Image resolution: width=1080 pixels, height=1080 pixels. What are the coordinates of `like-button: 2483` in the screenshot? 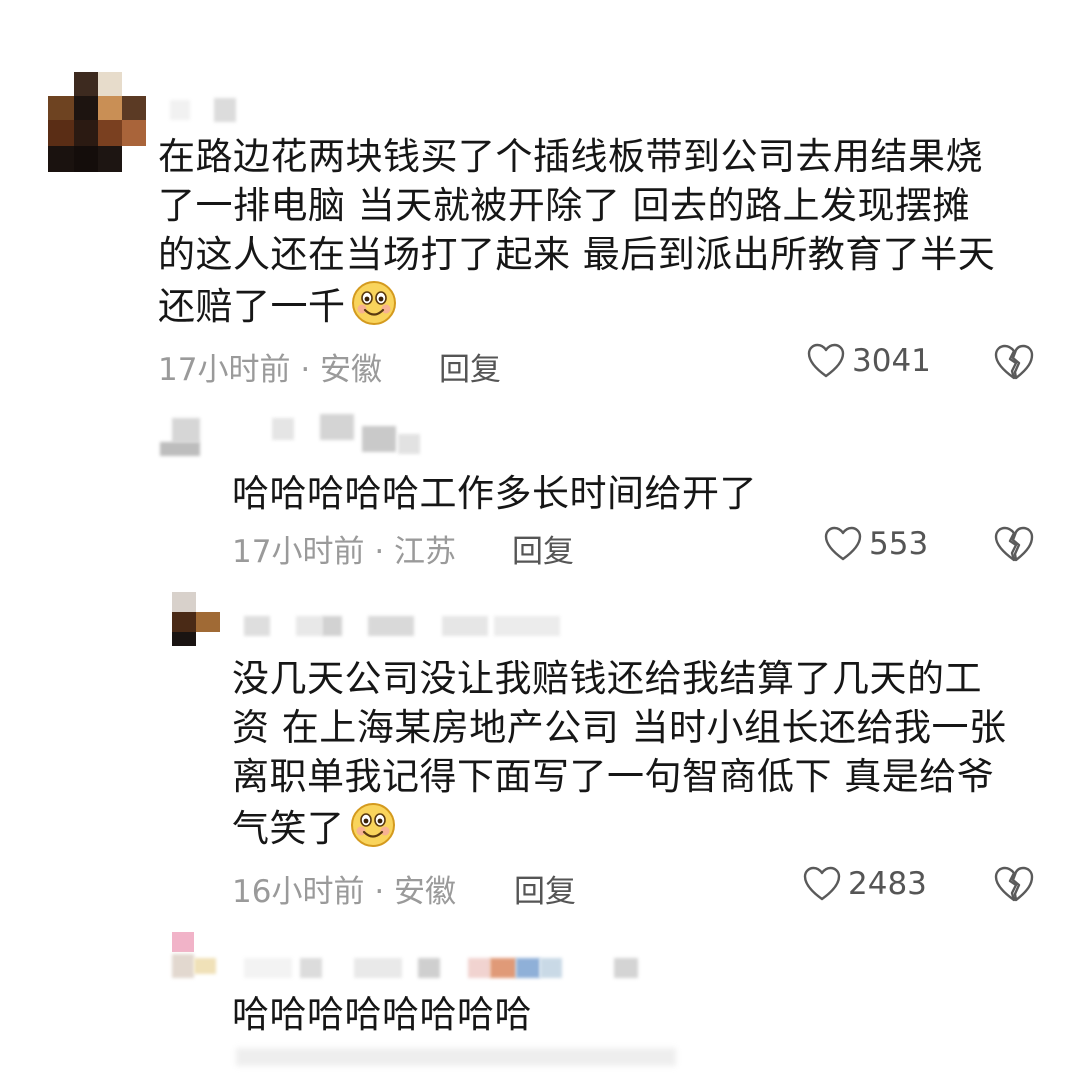 It's located at (864, 884).